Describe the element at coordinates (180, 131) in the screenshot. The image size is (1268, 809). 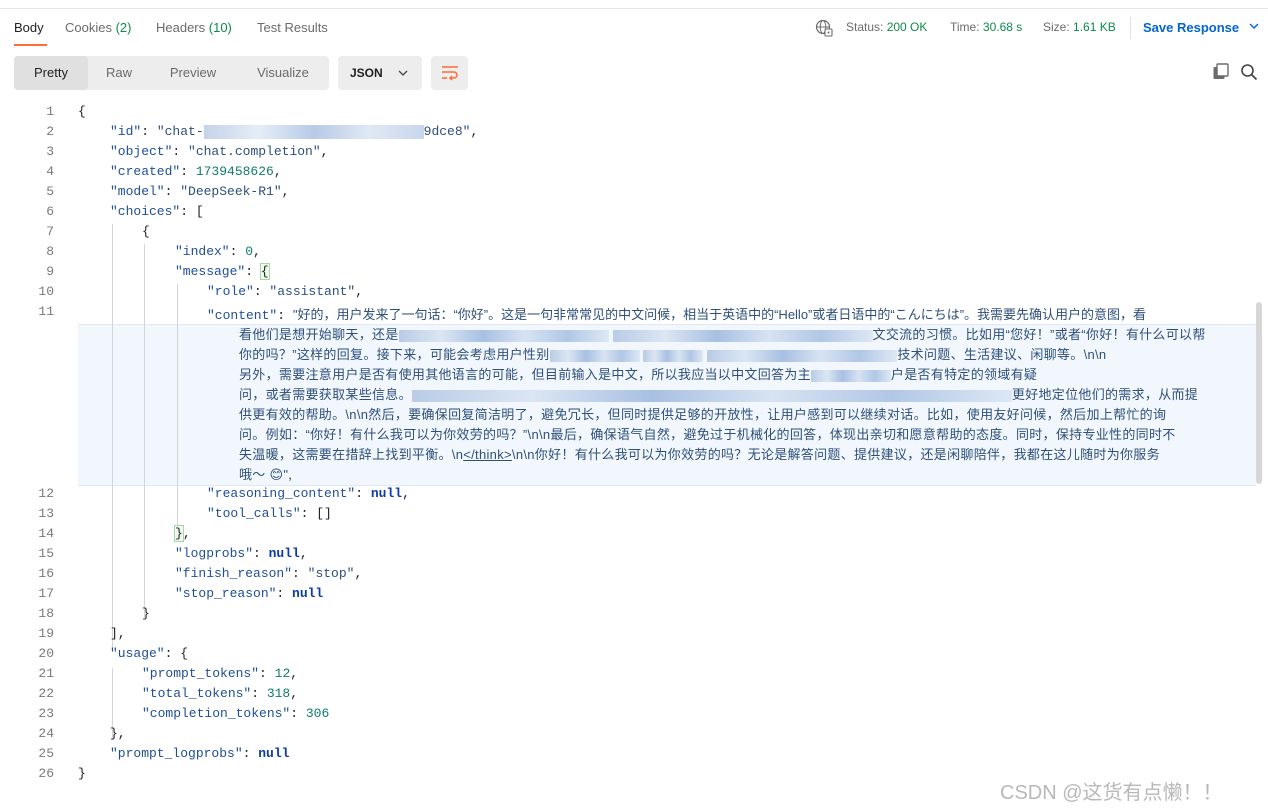
I see `id-value-start: "chat-` at that location.